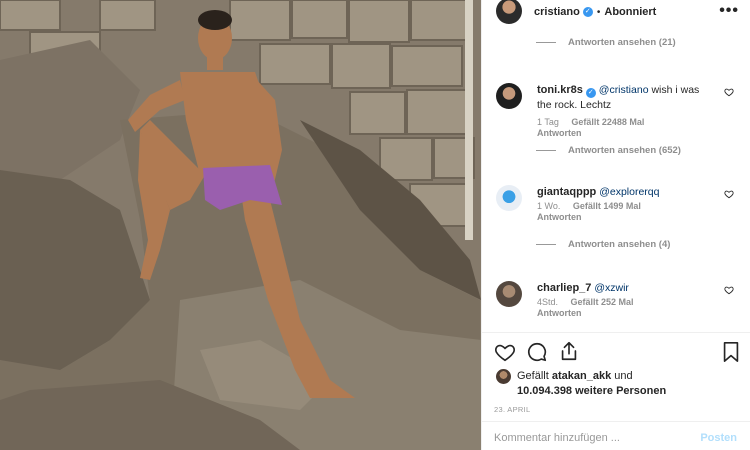 The height and width of the screenshot is (450, 750). Describe the element at coordinates (537, 352) in the screenshot. I see `comment-icon` at that location.